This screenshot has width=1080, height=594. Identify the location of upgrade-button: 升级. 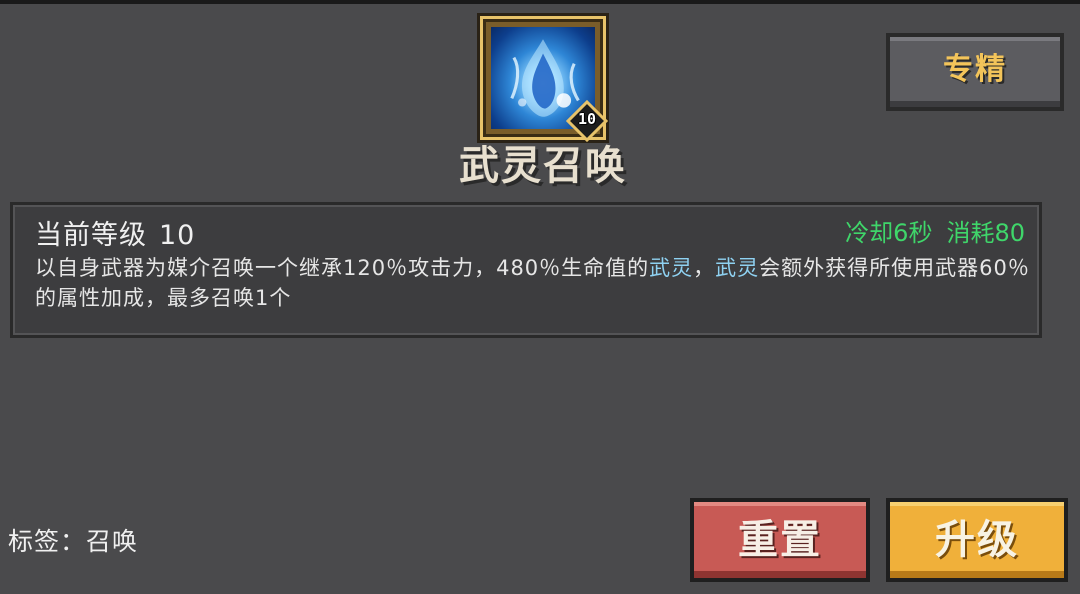
(977, 540).